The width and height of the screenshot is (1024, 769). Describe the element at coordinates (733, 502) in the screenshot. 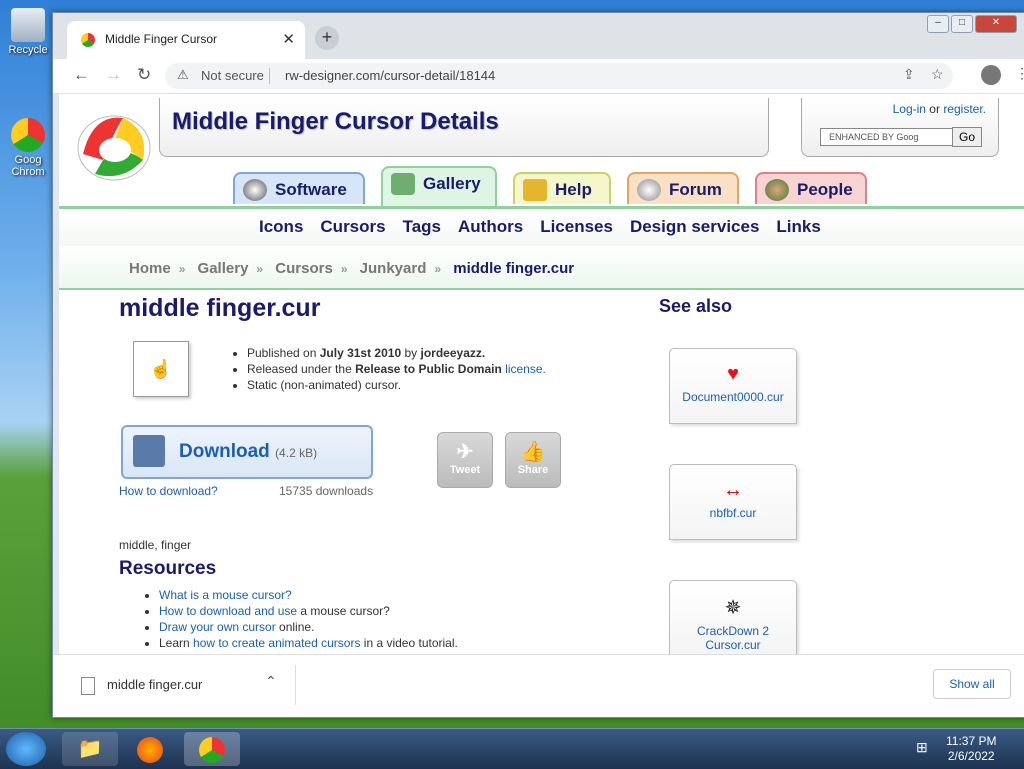

I see `see-also-card: ↔ nbfbf.cur` at that location.